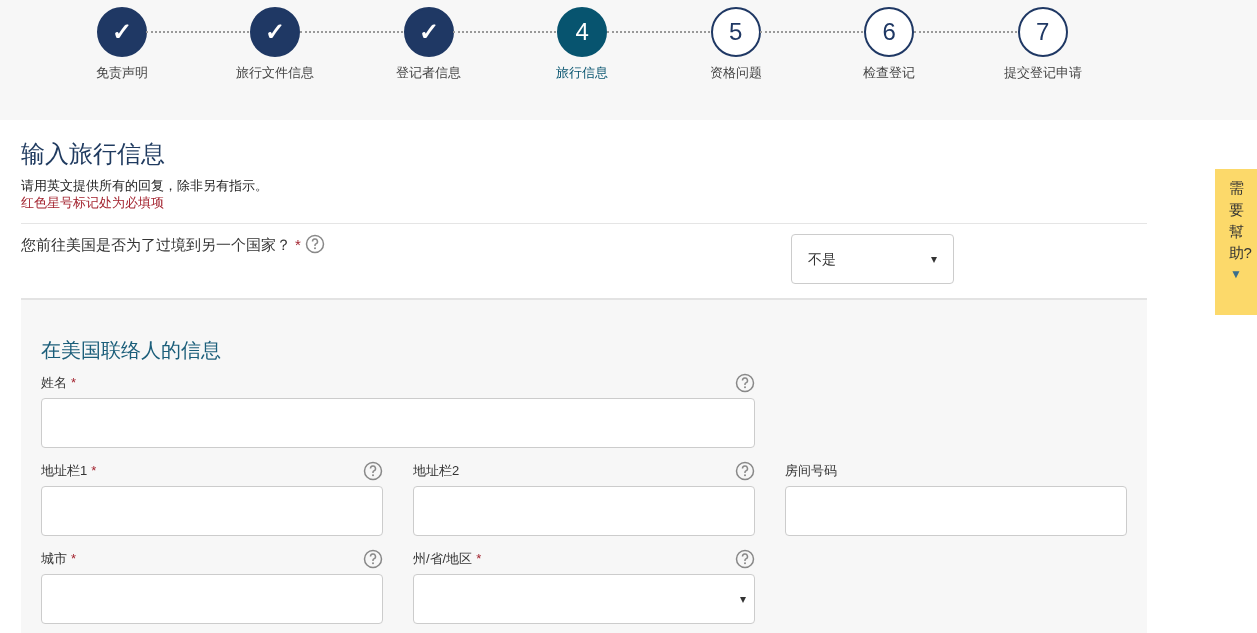  What do you see at coordinates (64, 471) in the screenshot?
I see `field-label: 地址栏1` at bounding box center [64, 471].